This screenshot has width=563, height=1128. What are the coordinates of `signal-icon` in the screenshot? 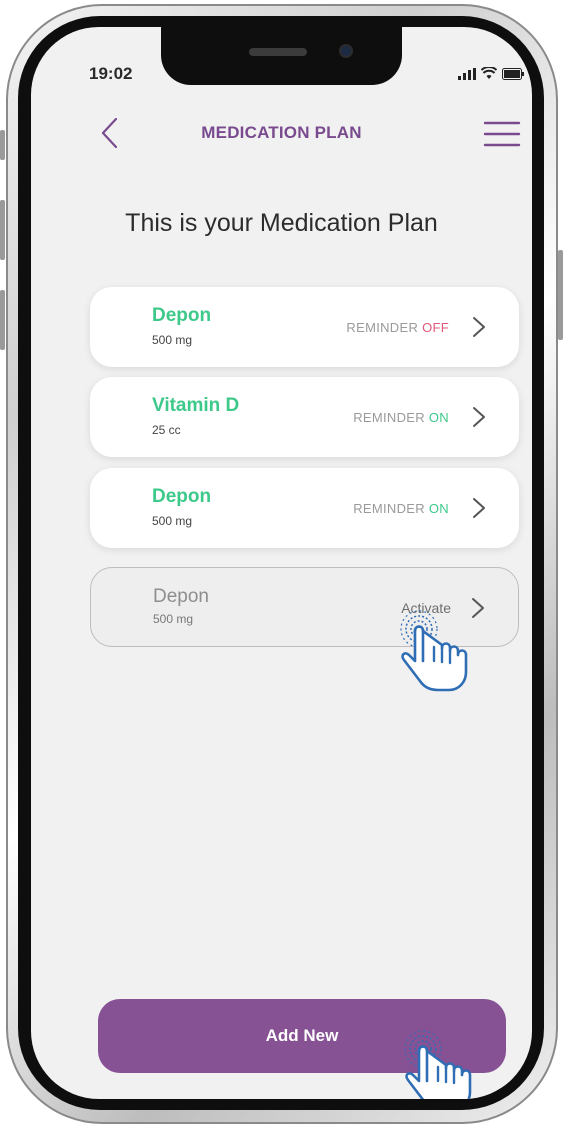 It's located at (467, 73).